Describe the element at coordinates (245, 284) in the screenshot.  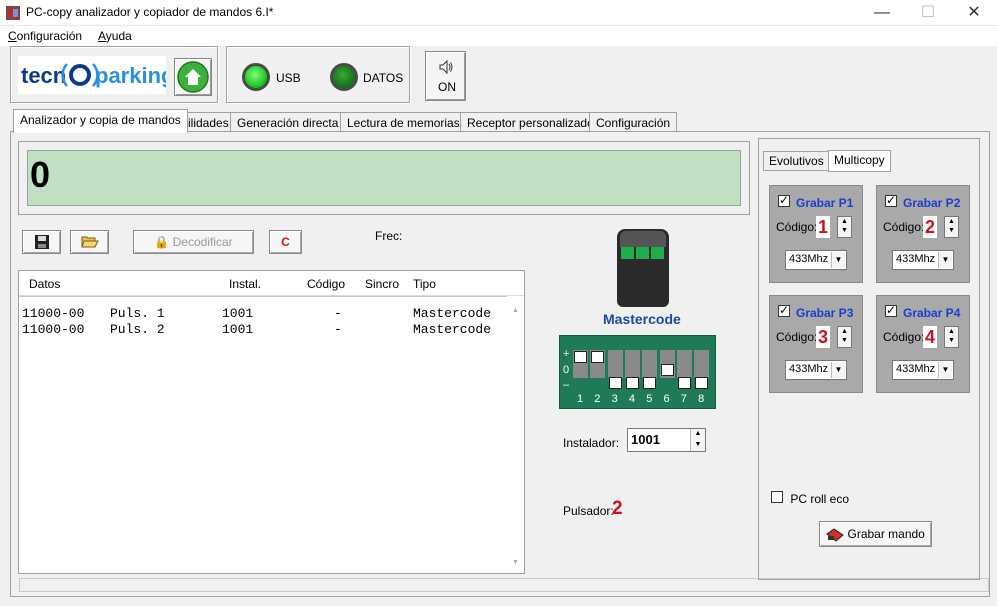
I see `column-instal: Instal.` at that location.